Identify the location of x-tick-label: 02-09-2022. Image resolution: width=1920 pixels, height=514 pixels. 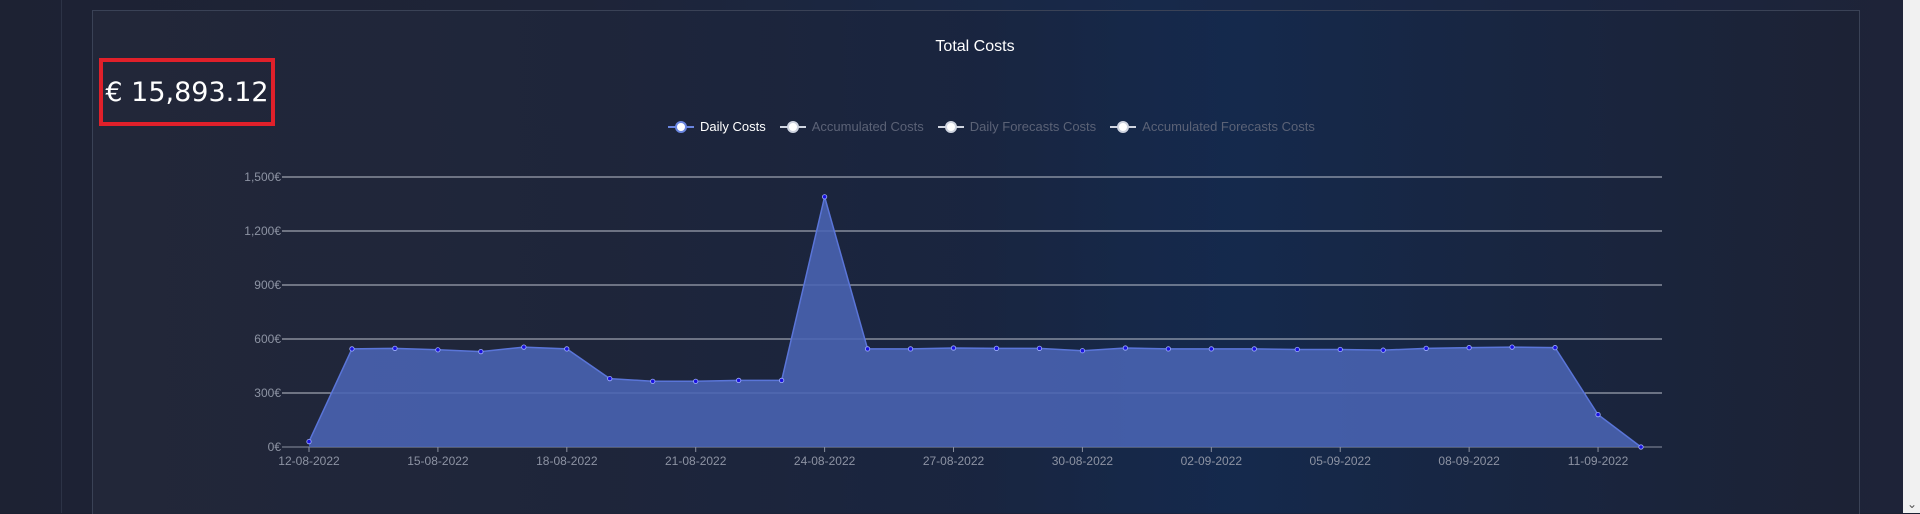
(1212, 461).